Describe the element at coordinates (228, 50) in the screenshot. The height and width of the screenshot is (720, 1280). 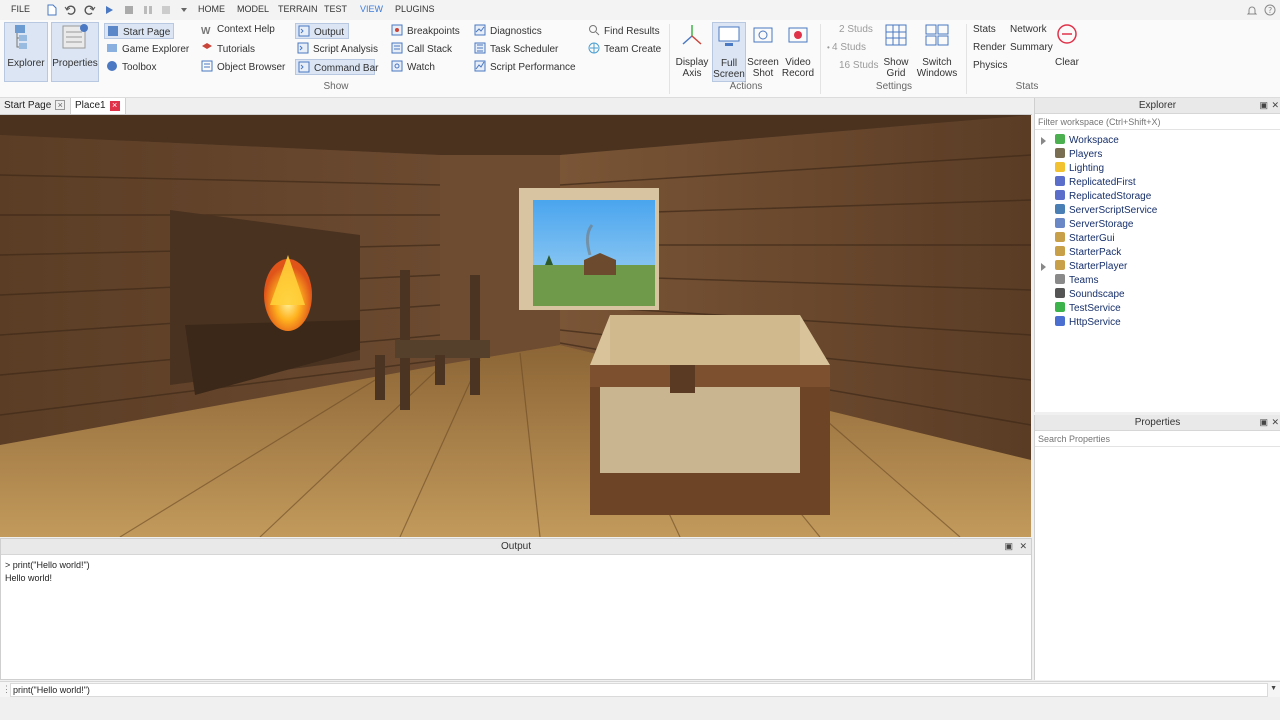
I see `tutorials-button: Tutorials` at that location.